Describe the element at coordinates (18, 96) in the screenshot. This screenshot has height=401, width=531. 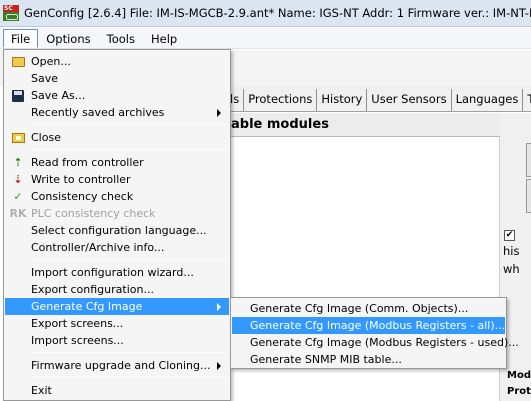
I see `floppy-disk-icon` at that location.